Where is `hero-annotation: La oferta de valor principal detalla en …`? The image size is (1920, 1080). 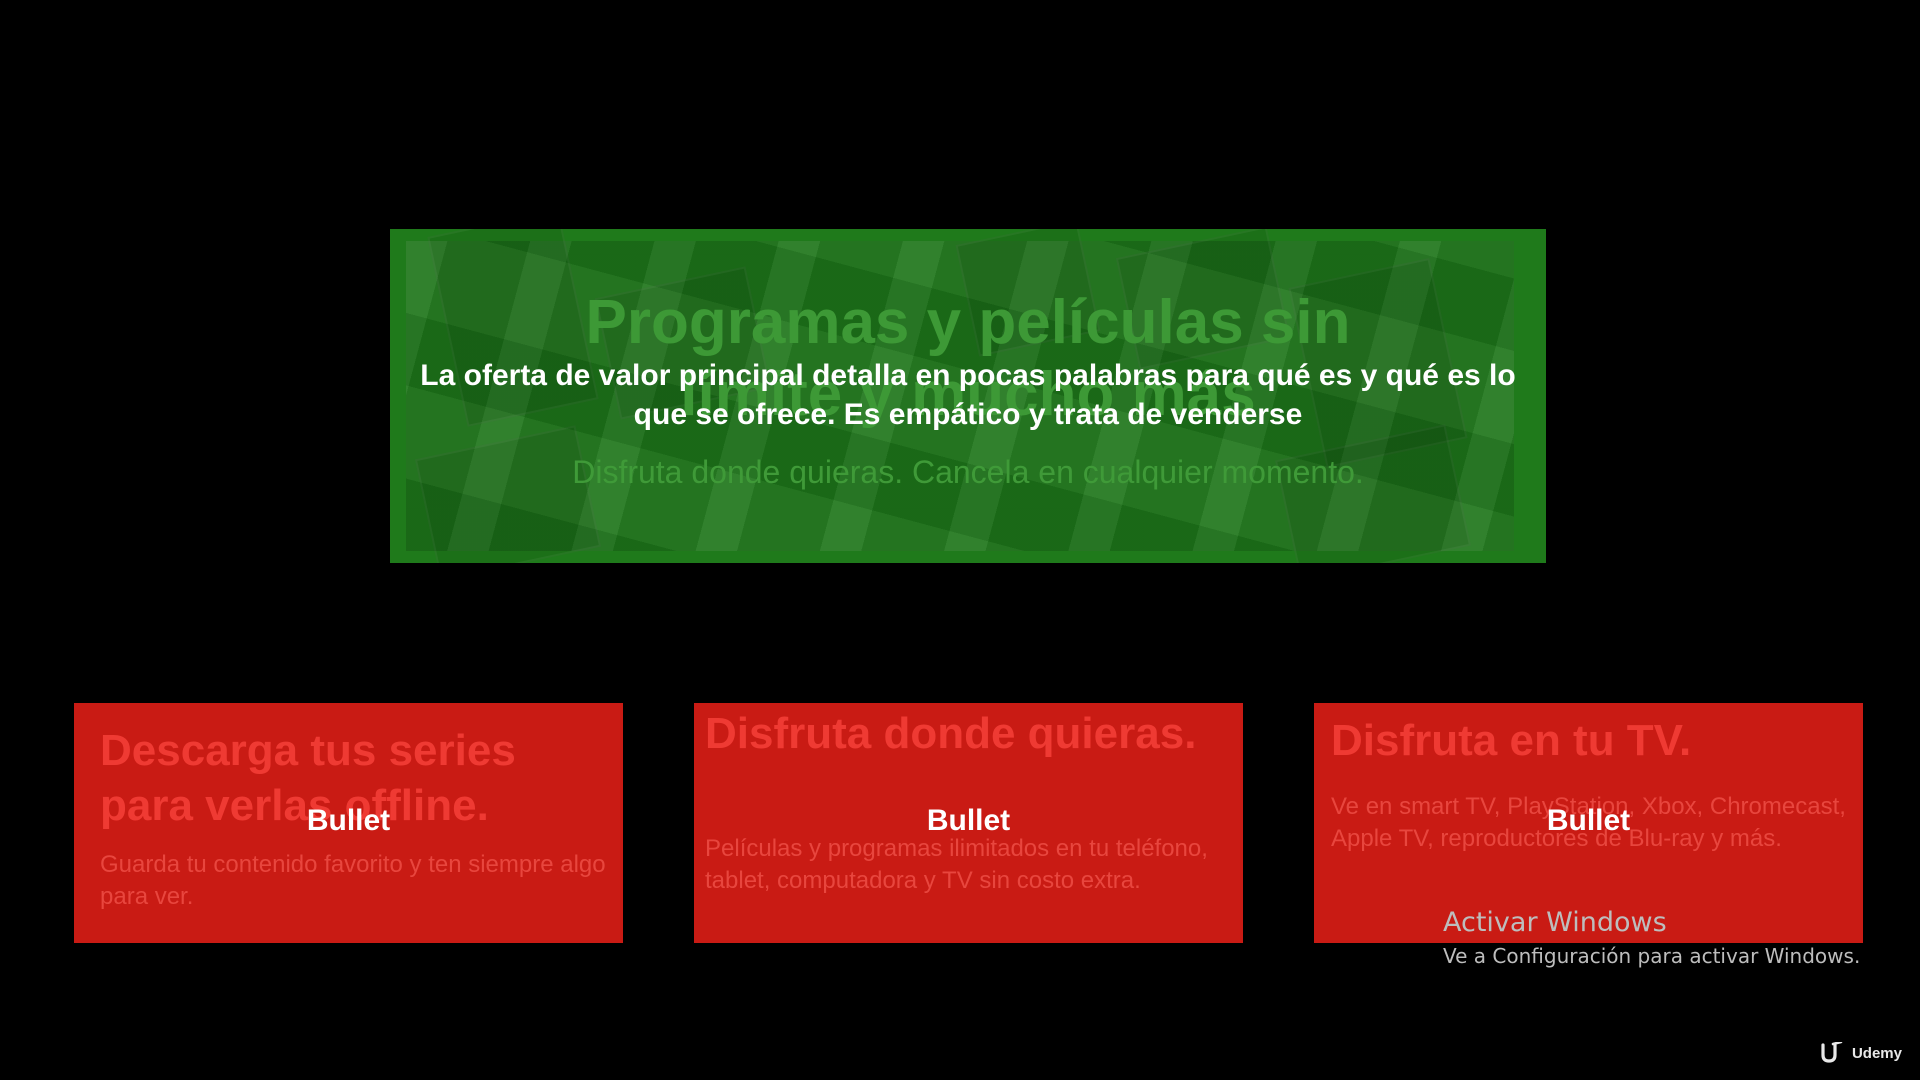 hero-annotation: La oferta de valor principal detalla en … is located at coordinates (968, 395).